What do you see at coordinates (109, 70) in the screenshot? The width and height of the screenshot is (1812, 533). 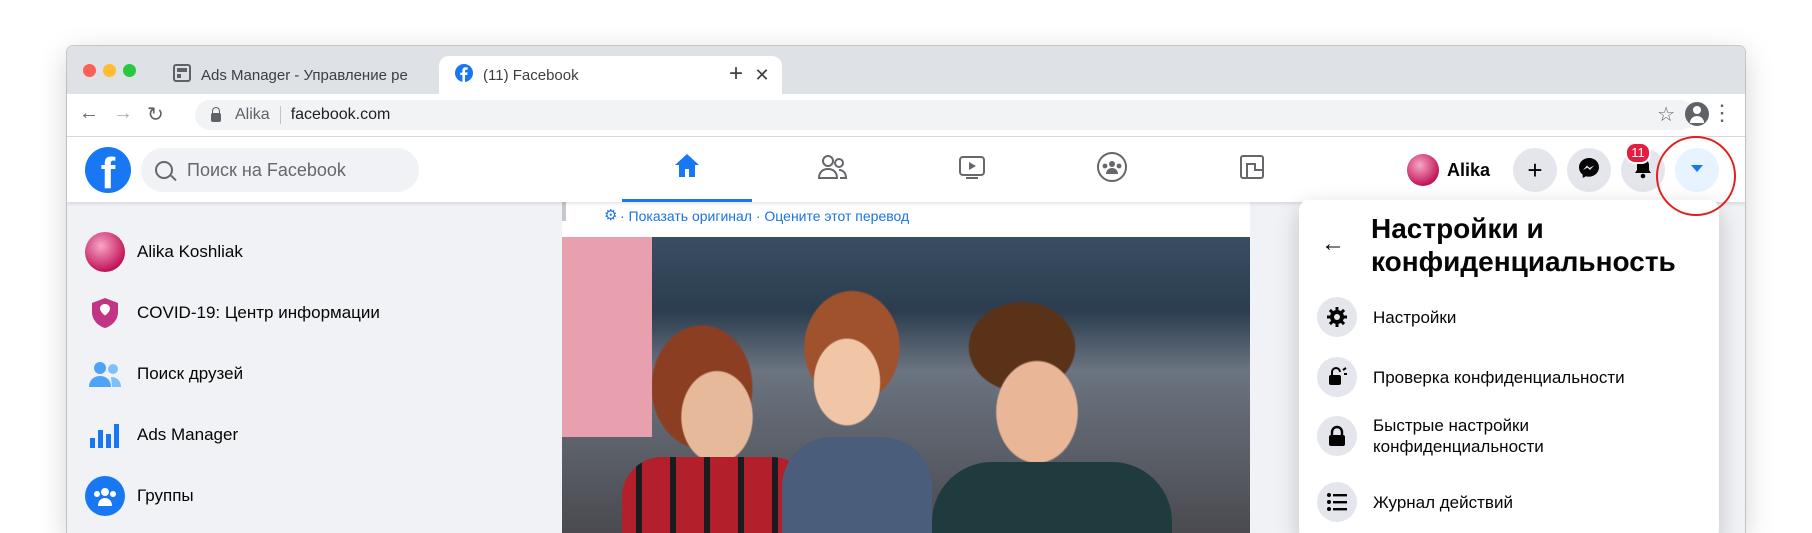 I see `minimize-window-button` at bounding box center [109, 70].